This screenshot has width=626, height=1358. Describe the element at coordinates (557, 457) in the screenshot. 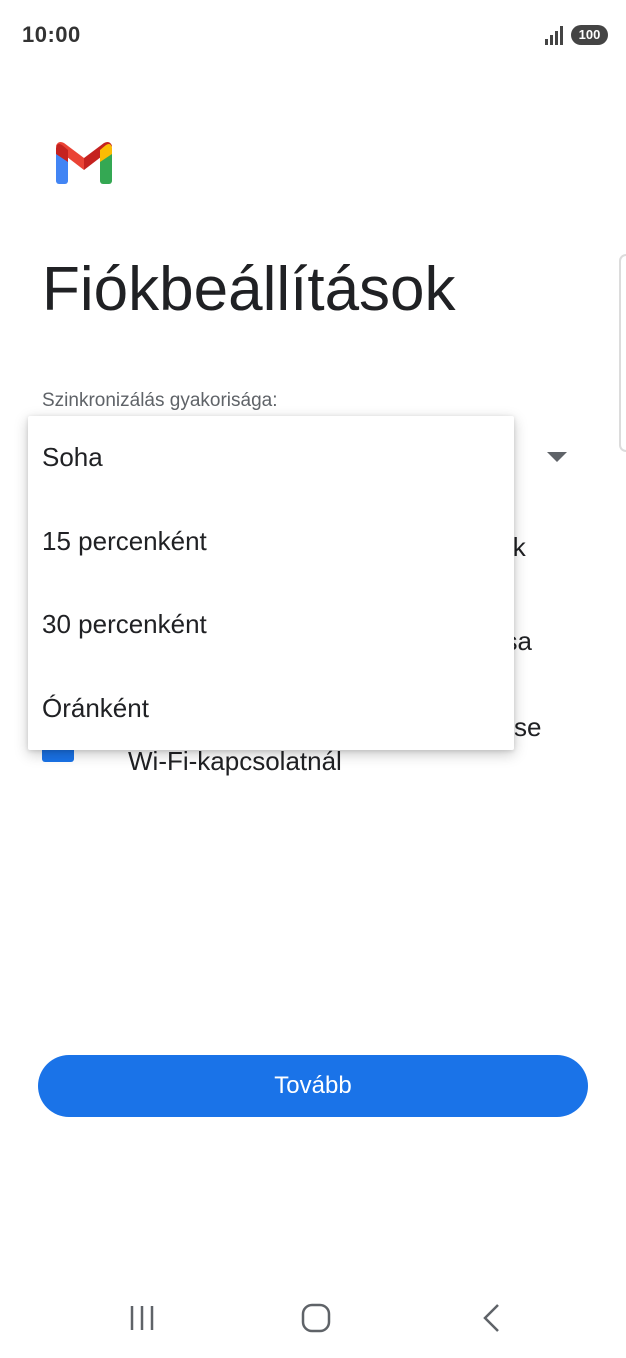

I see `dropdown-arrow-icon` at that location.